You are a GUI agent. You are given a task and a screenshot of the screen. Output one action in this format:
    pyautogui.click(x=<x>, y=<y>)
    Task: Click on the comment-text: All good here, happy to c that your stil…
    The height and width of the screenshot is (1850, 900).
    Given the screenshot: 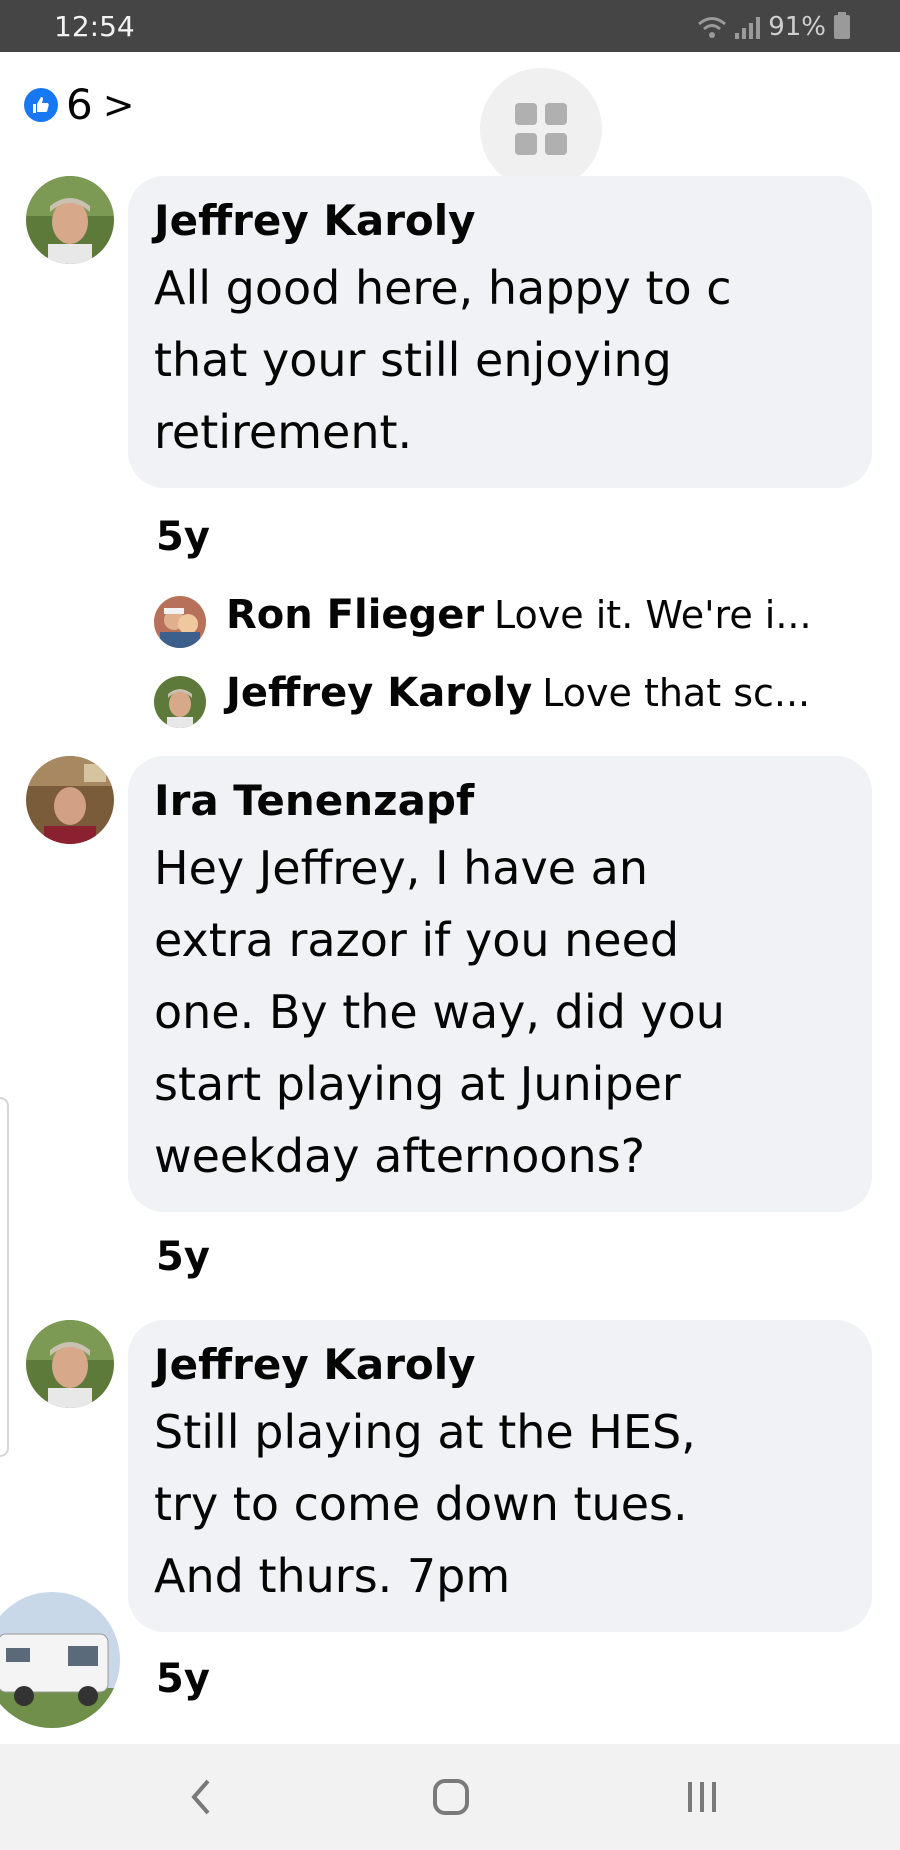 What is the action you would take?
    pyautogui.click(x=443, y=360)
    